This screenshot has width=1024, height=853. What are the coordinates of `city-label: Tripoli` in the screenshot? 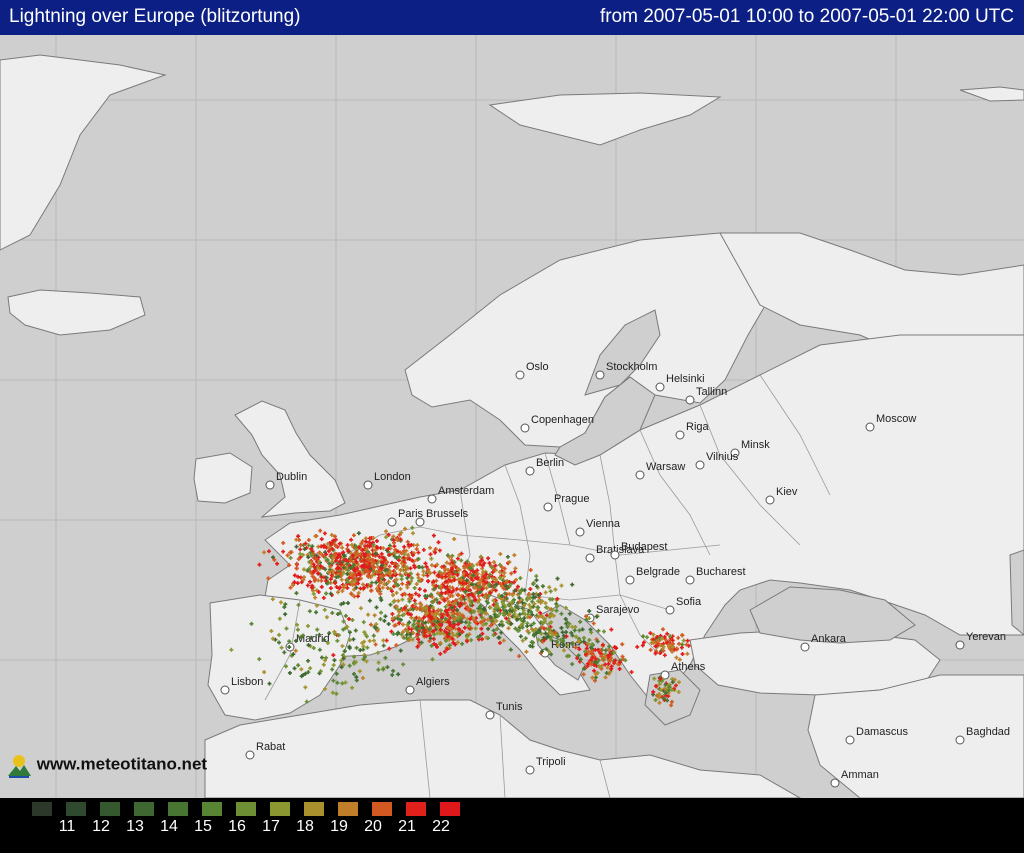 It's located at (551, 762).